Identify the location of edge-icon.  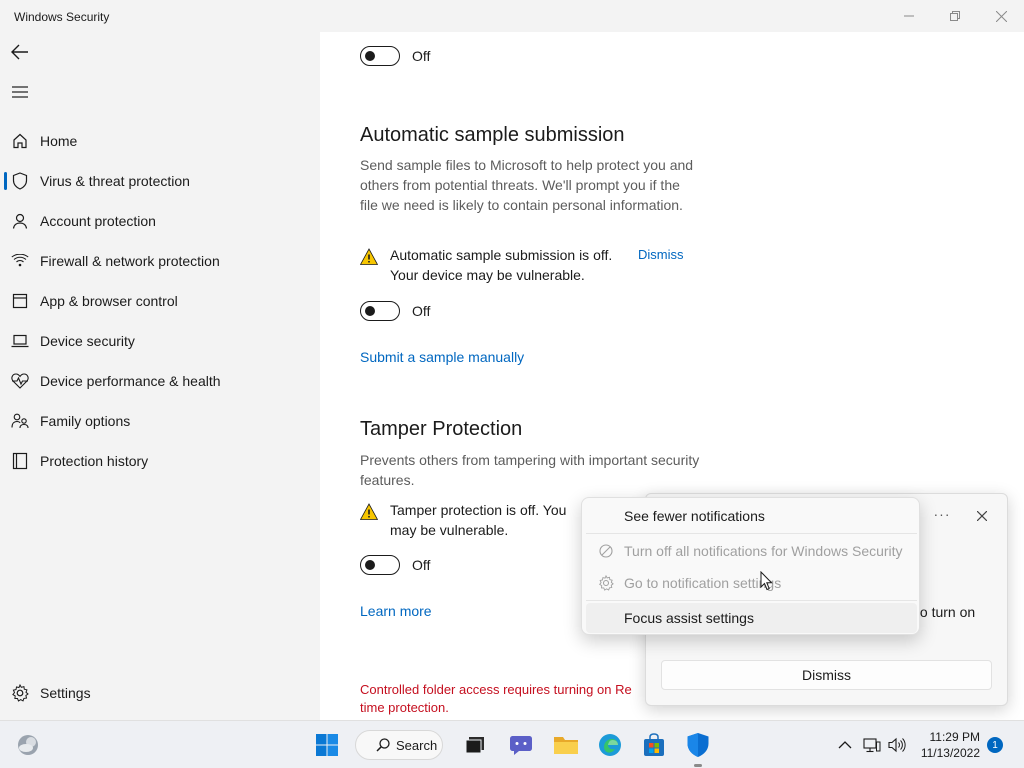
(610, 745).